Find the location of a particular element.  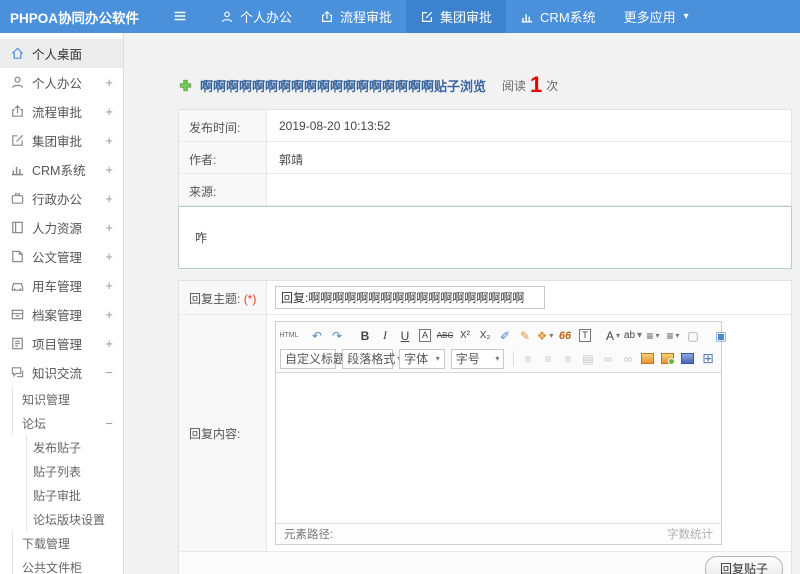

insert-image-button is located at coordinates (648, 358).